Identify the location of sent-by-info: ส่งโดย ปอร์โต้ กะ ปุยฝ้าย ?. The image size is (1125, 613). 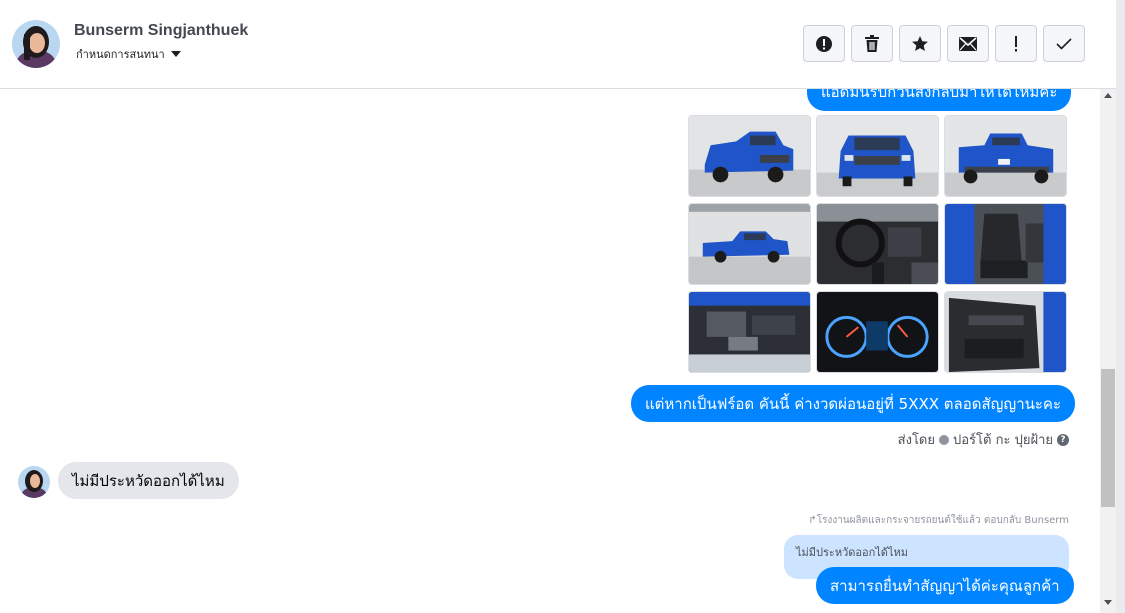
(983, 439).